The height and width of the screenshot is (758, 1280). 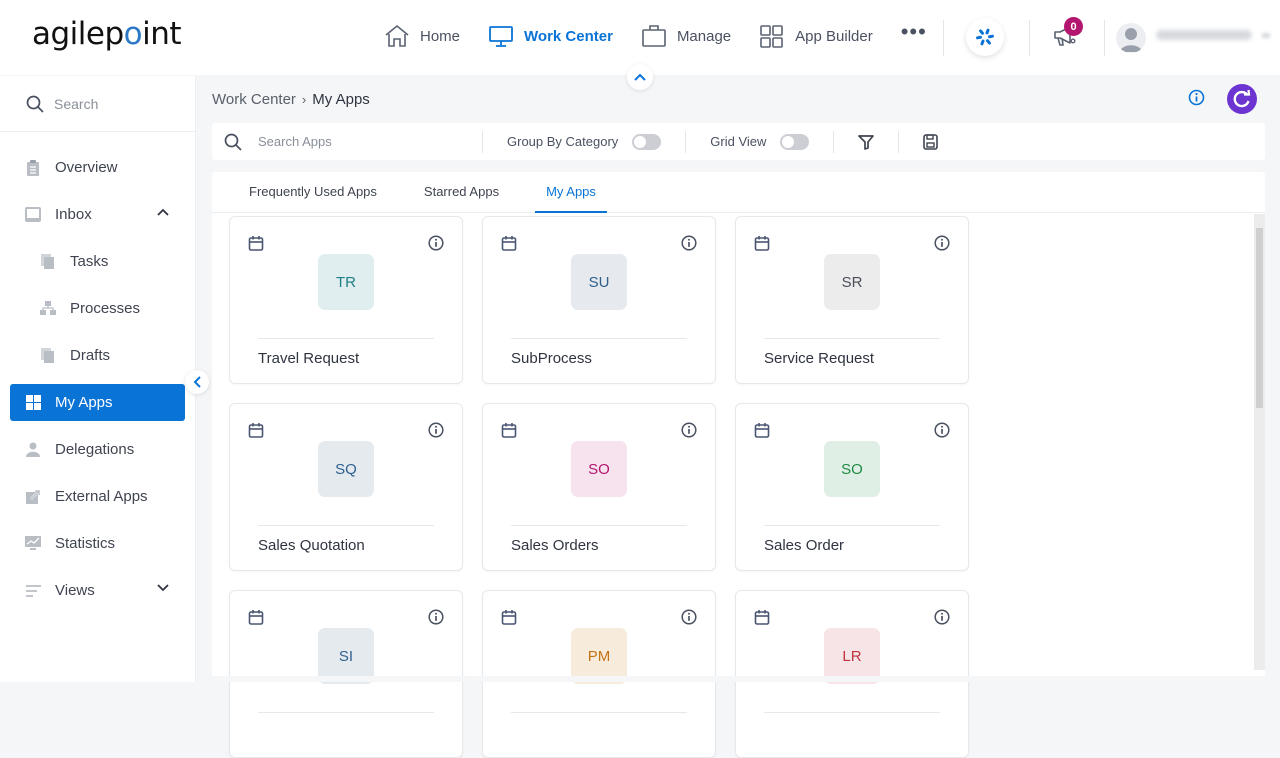 What do you see at coordinates (163, 588) in the screenshot?
I see `chevron-down-icon` at bounding box center [163, 588].